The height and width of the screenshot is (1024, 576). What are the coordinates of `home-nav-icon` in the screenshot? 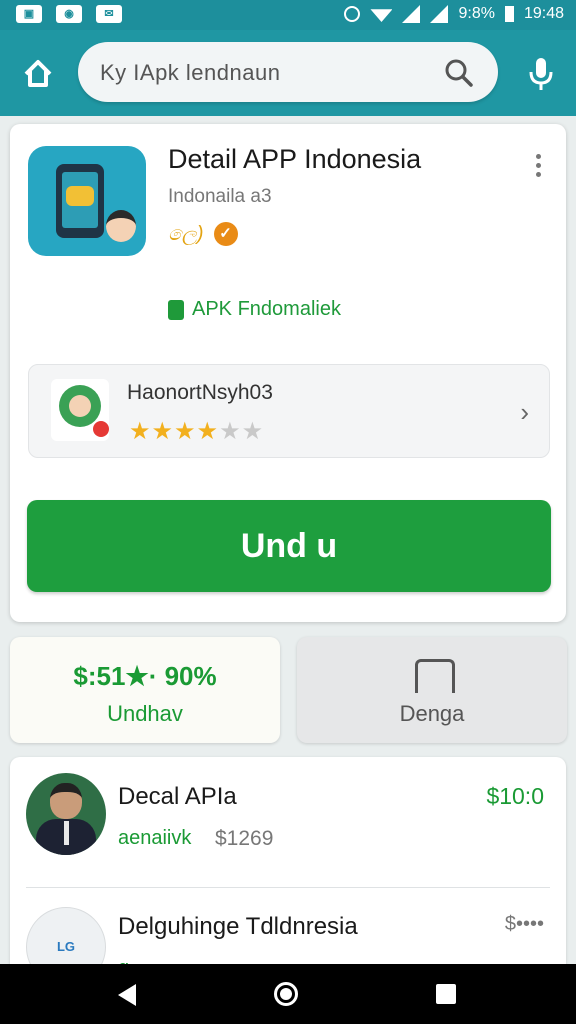 It's located at (286, 994).